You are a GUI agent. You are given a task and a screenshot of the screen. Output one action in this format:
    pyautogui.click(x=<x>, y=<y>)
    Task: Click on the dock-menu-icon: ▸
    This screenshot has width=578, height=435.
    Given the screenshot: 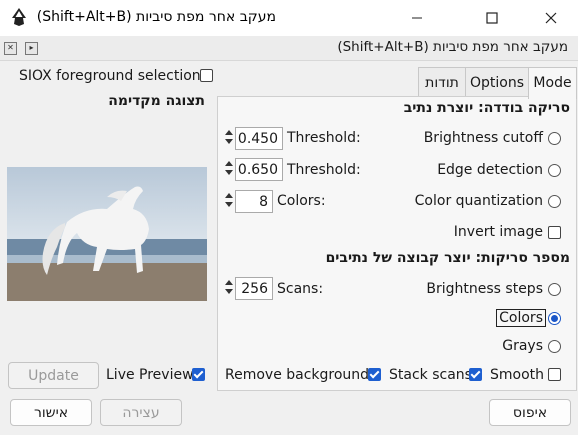 What is the action you would take?
    pyautogui.click(x=31, y=48)
    